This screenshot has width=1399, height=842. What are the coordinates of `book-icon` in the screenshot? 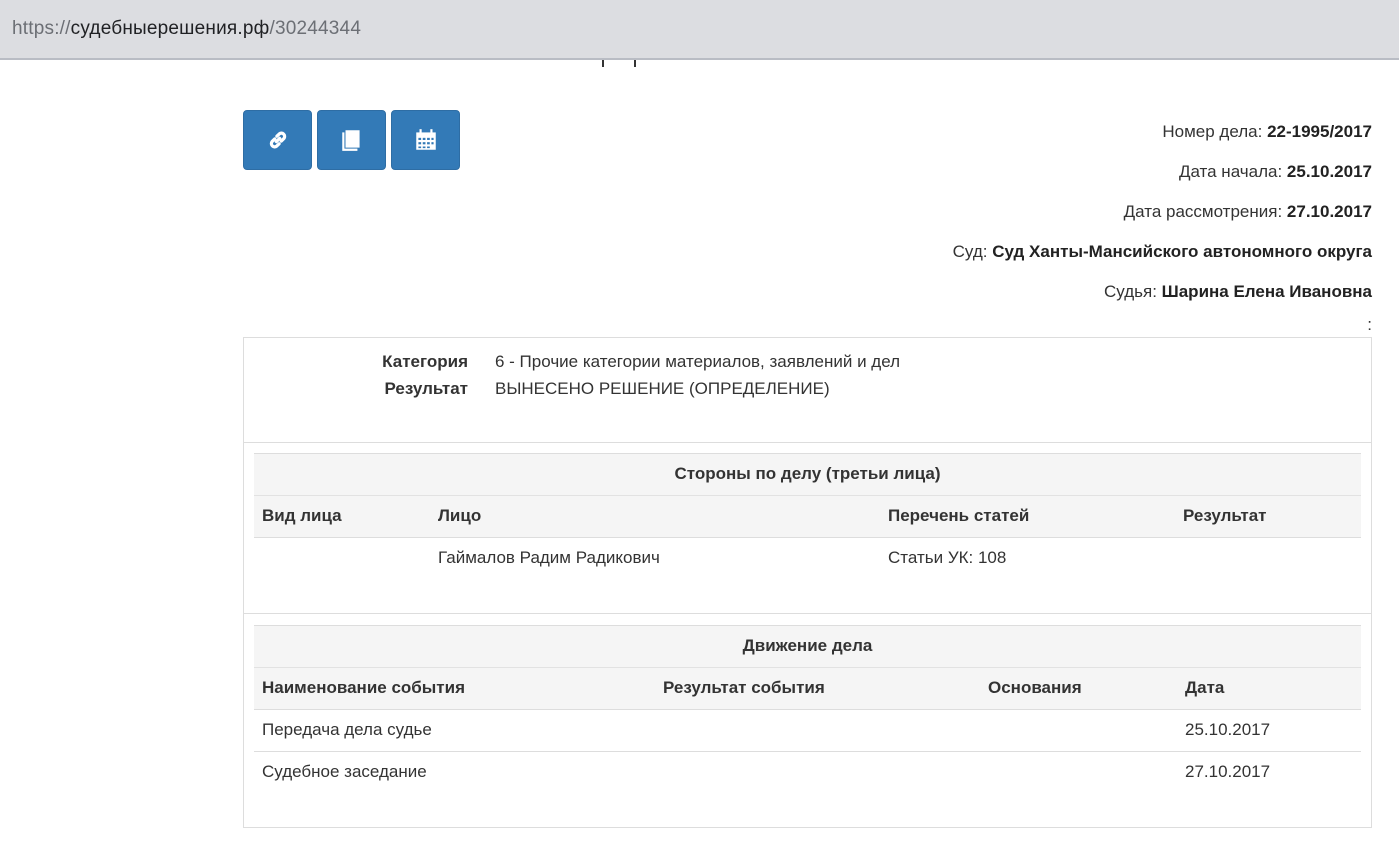 It's located at (350, 140).